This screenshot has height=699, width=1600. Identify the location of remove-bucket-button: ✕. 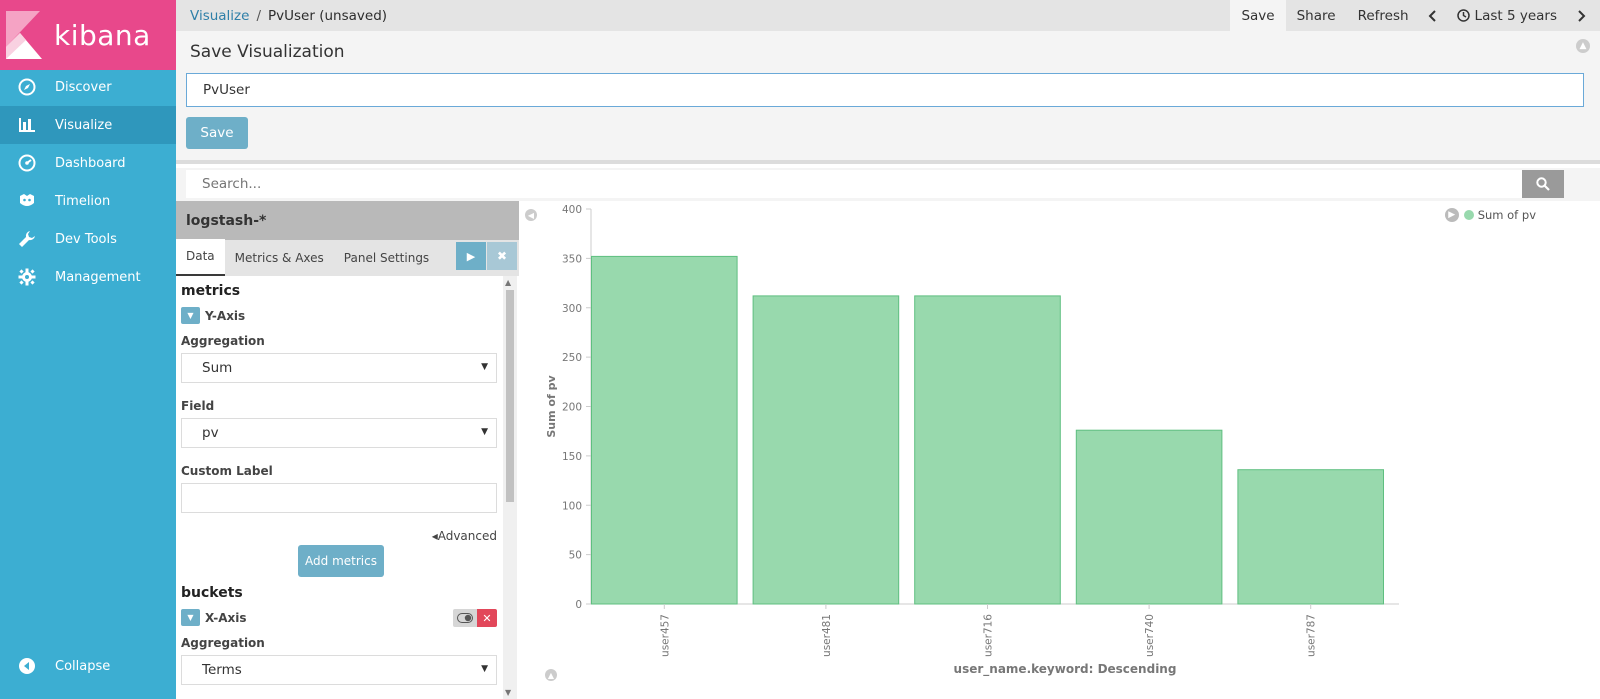
(487, 618).